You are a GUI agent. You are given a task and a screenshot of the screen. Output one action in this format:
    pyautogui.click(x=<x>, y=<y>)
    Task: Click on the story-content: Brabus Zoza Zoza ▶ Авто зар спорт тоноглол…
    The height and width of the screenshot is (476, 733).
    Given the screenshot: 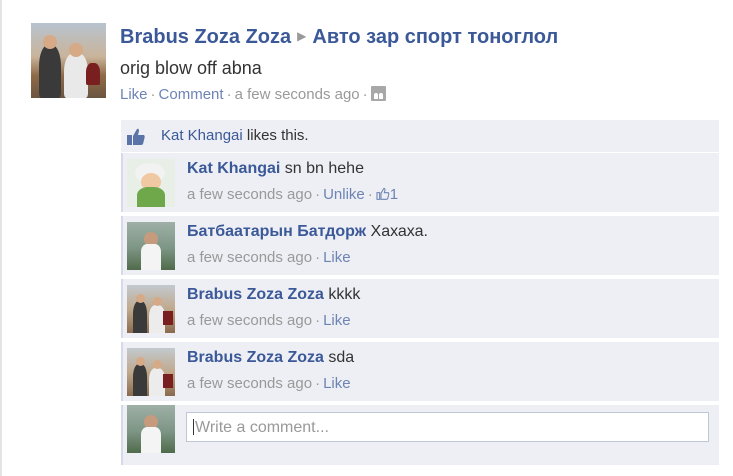 What is the action you would take?
    pyautogui.click(x=420, y=64)
    